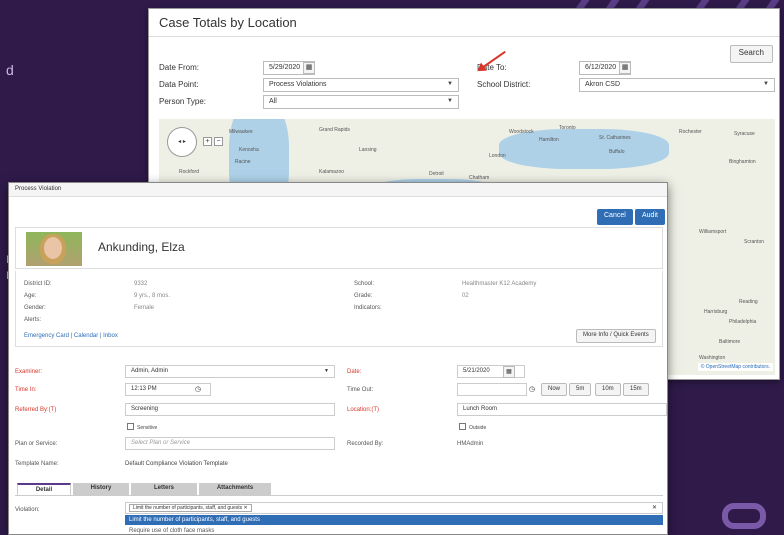  I want to click on dropdown-option: Require use of cloth face masks, so click(394, 530).